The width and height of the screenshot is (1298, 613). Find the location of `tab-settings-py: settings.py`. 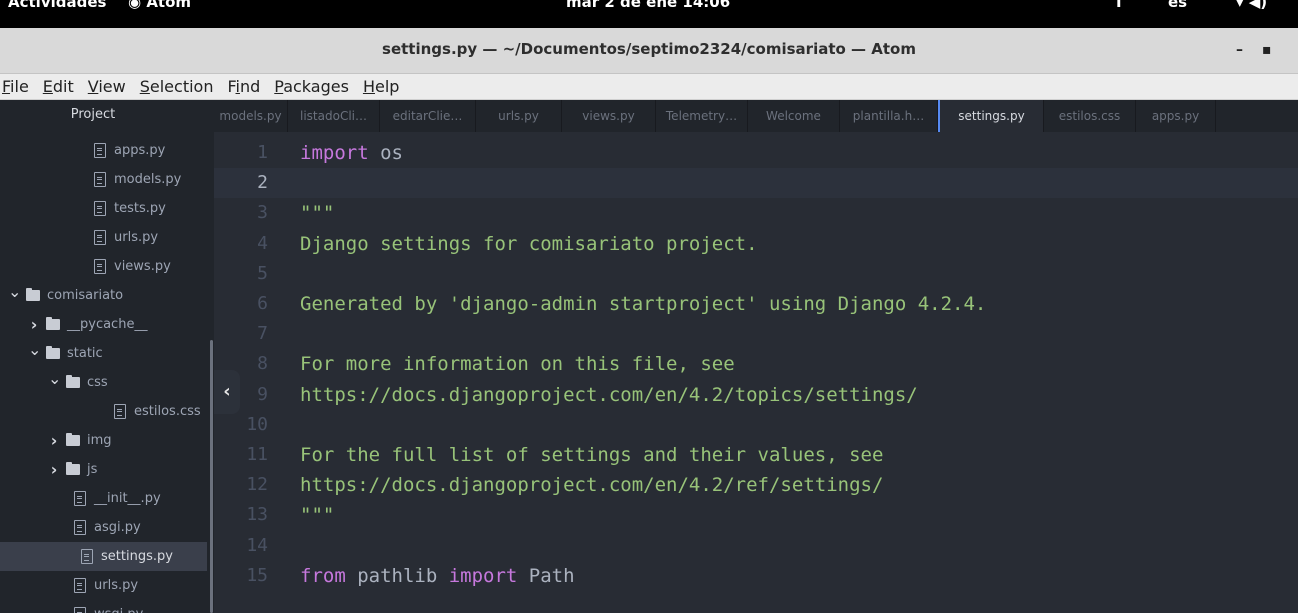

tab-settings-py: settings.py is located at coordinates (991, 116).